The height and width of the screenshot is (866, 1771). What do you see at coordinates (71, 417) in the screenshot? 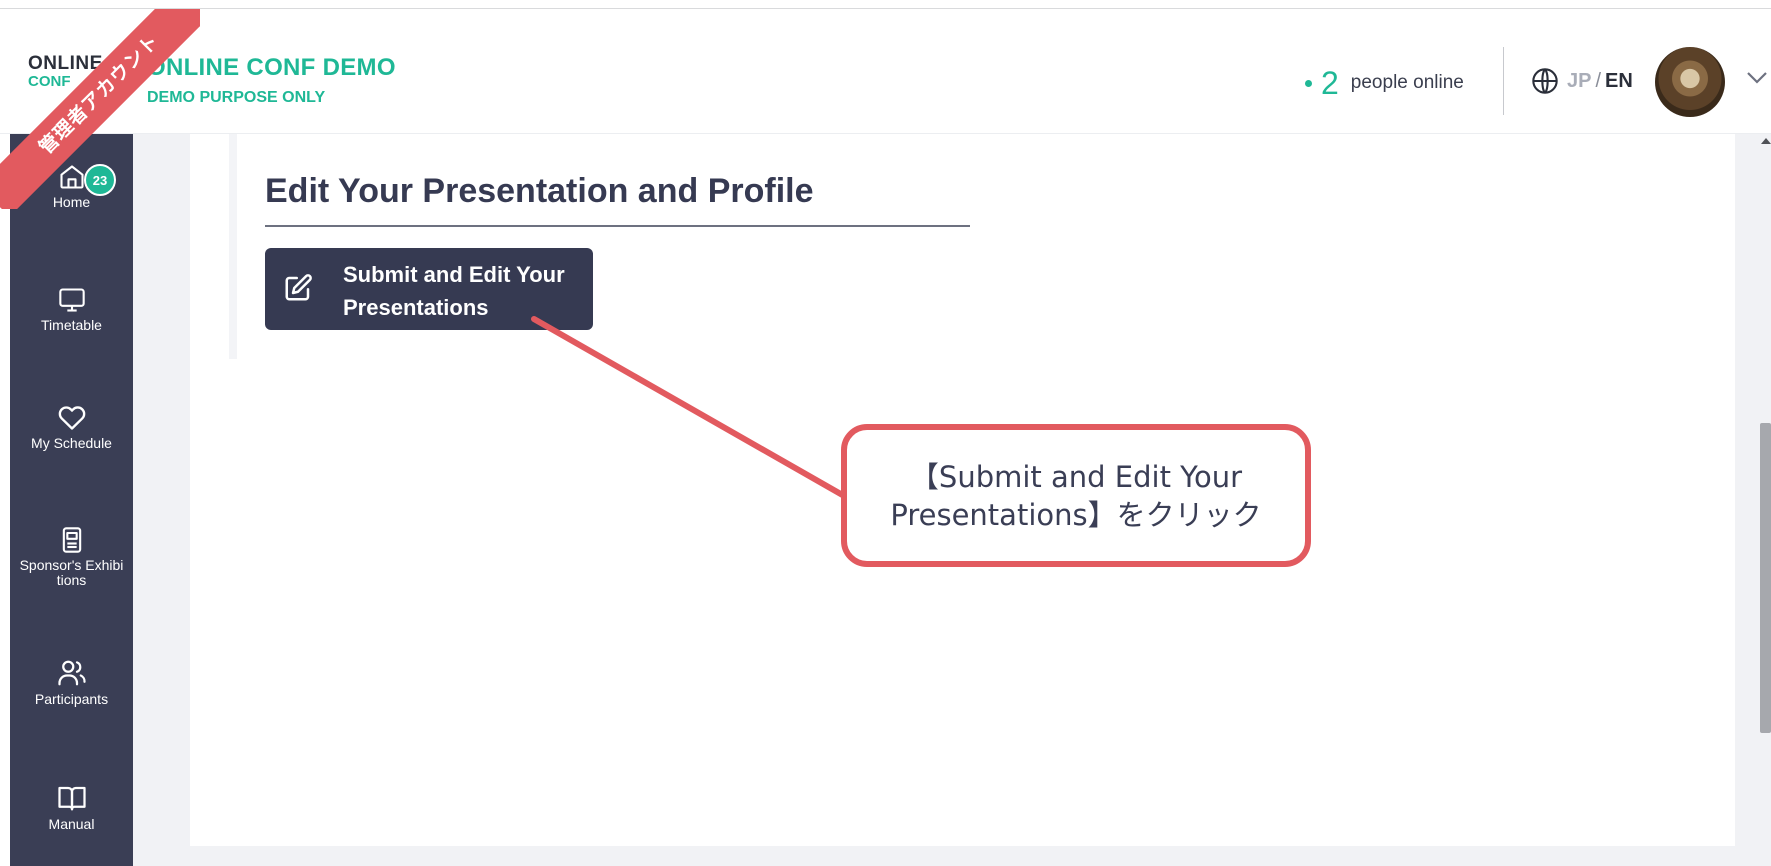
I see `heart-icon` at bounding box center [71, 417].